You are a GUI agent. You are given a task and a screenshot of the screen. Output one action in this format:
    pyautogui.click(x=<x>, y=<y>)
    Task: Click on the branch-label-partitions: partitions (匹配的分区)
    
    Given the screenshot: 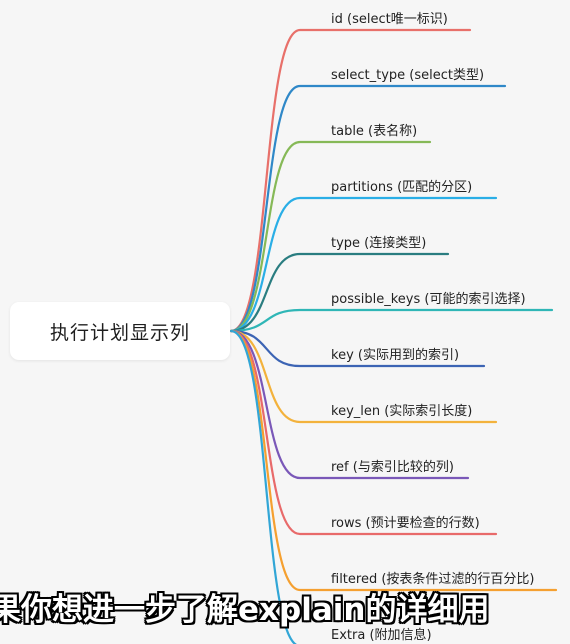 What is the action you would take?
    pyautogui.click(x=401, y=185)
    